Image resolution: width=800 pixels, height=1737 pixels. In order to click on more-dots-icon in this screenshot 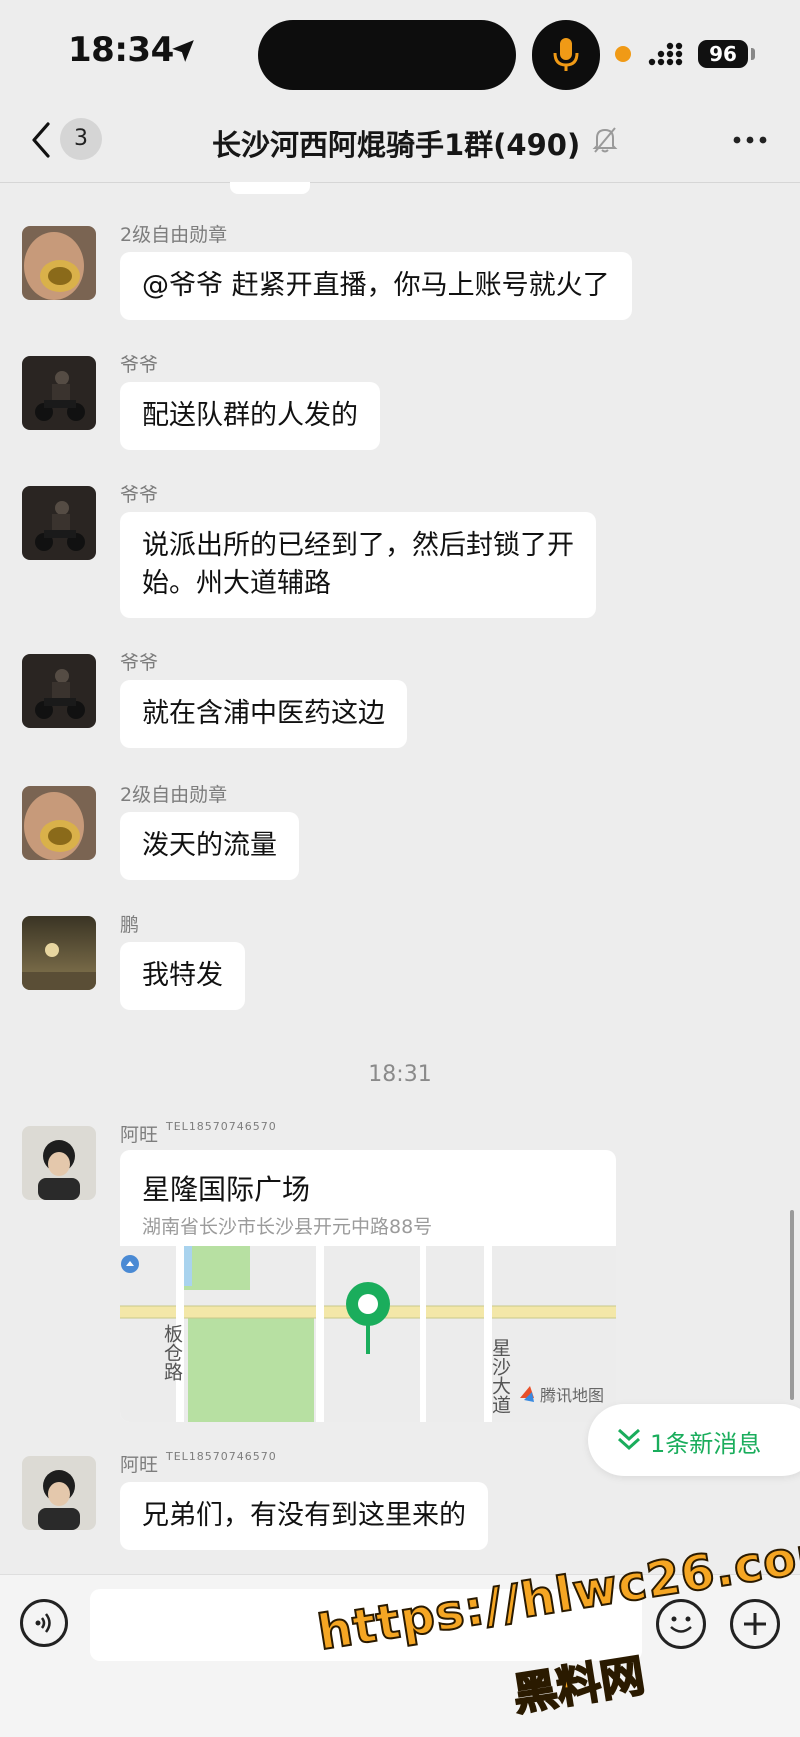, I will do `click(750, 140)`.